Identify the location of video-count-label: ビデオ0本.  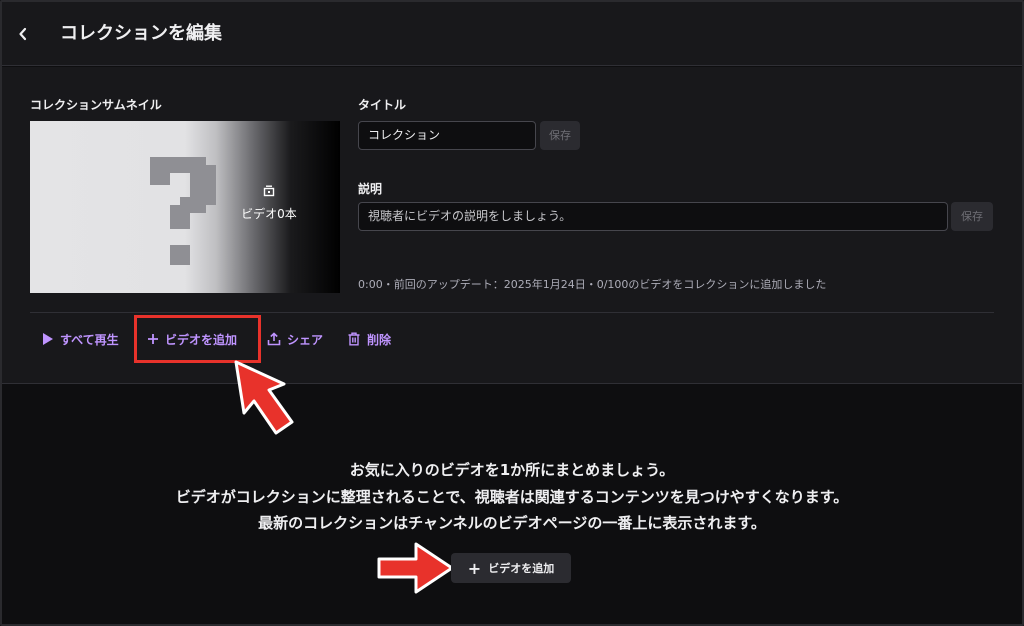
(269, 214).